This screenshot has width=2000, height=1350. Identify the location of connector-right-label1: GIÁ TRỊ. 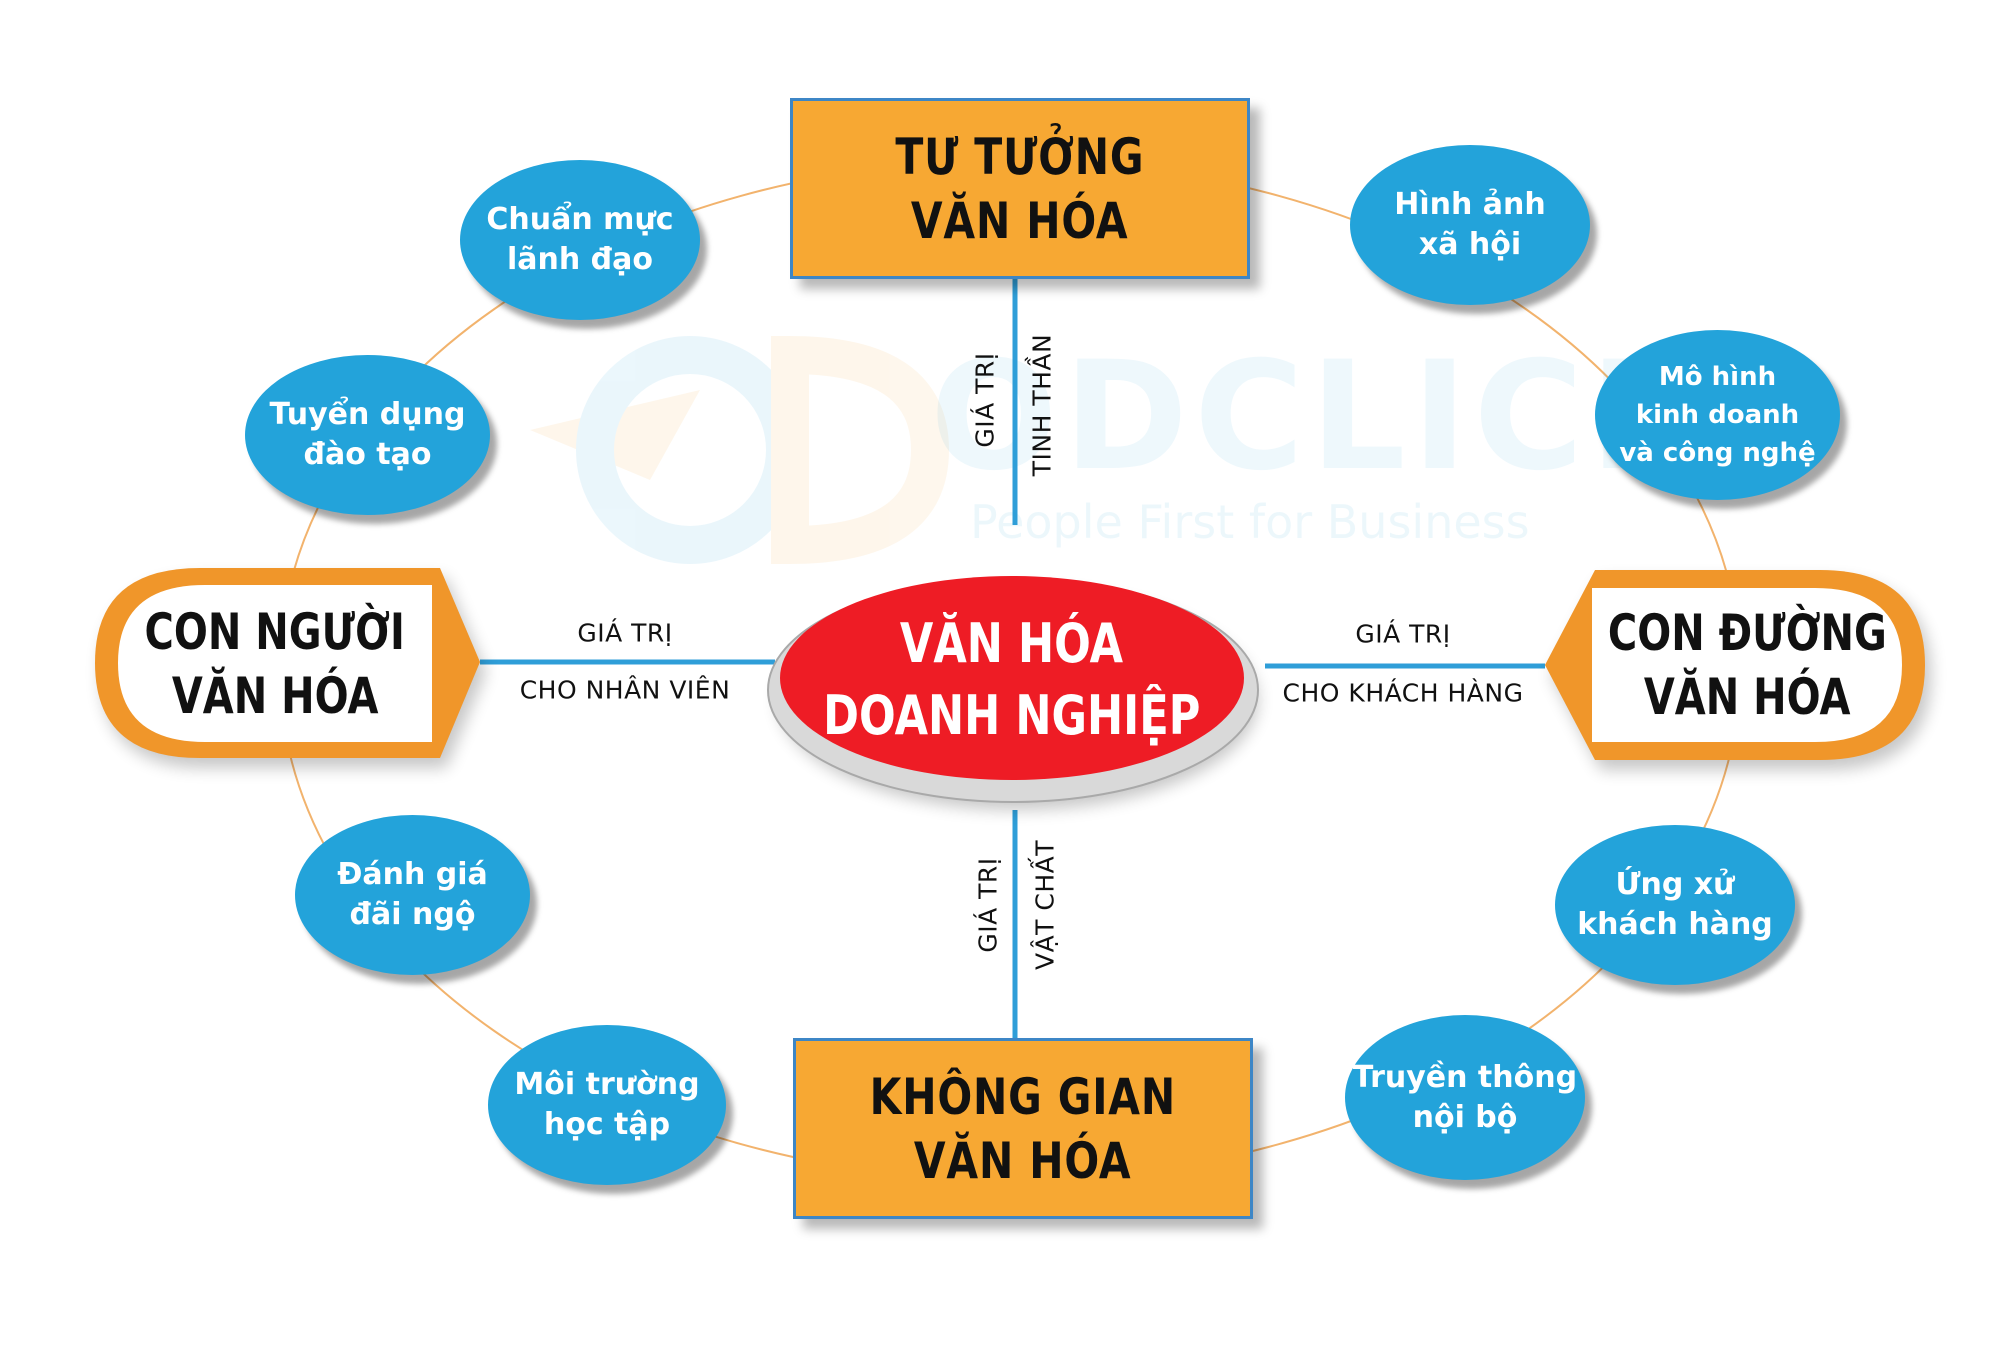
(1403, 634).